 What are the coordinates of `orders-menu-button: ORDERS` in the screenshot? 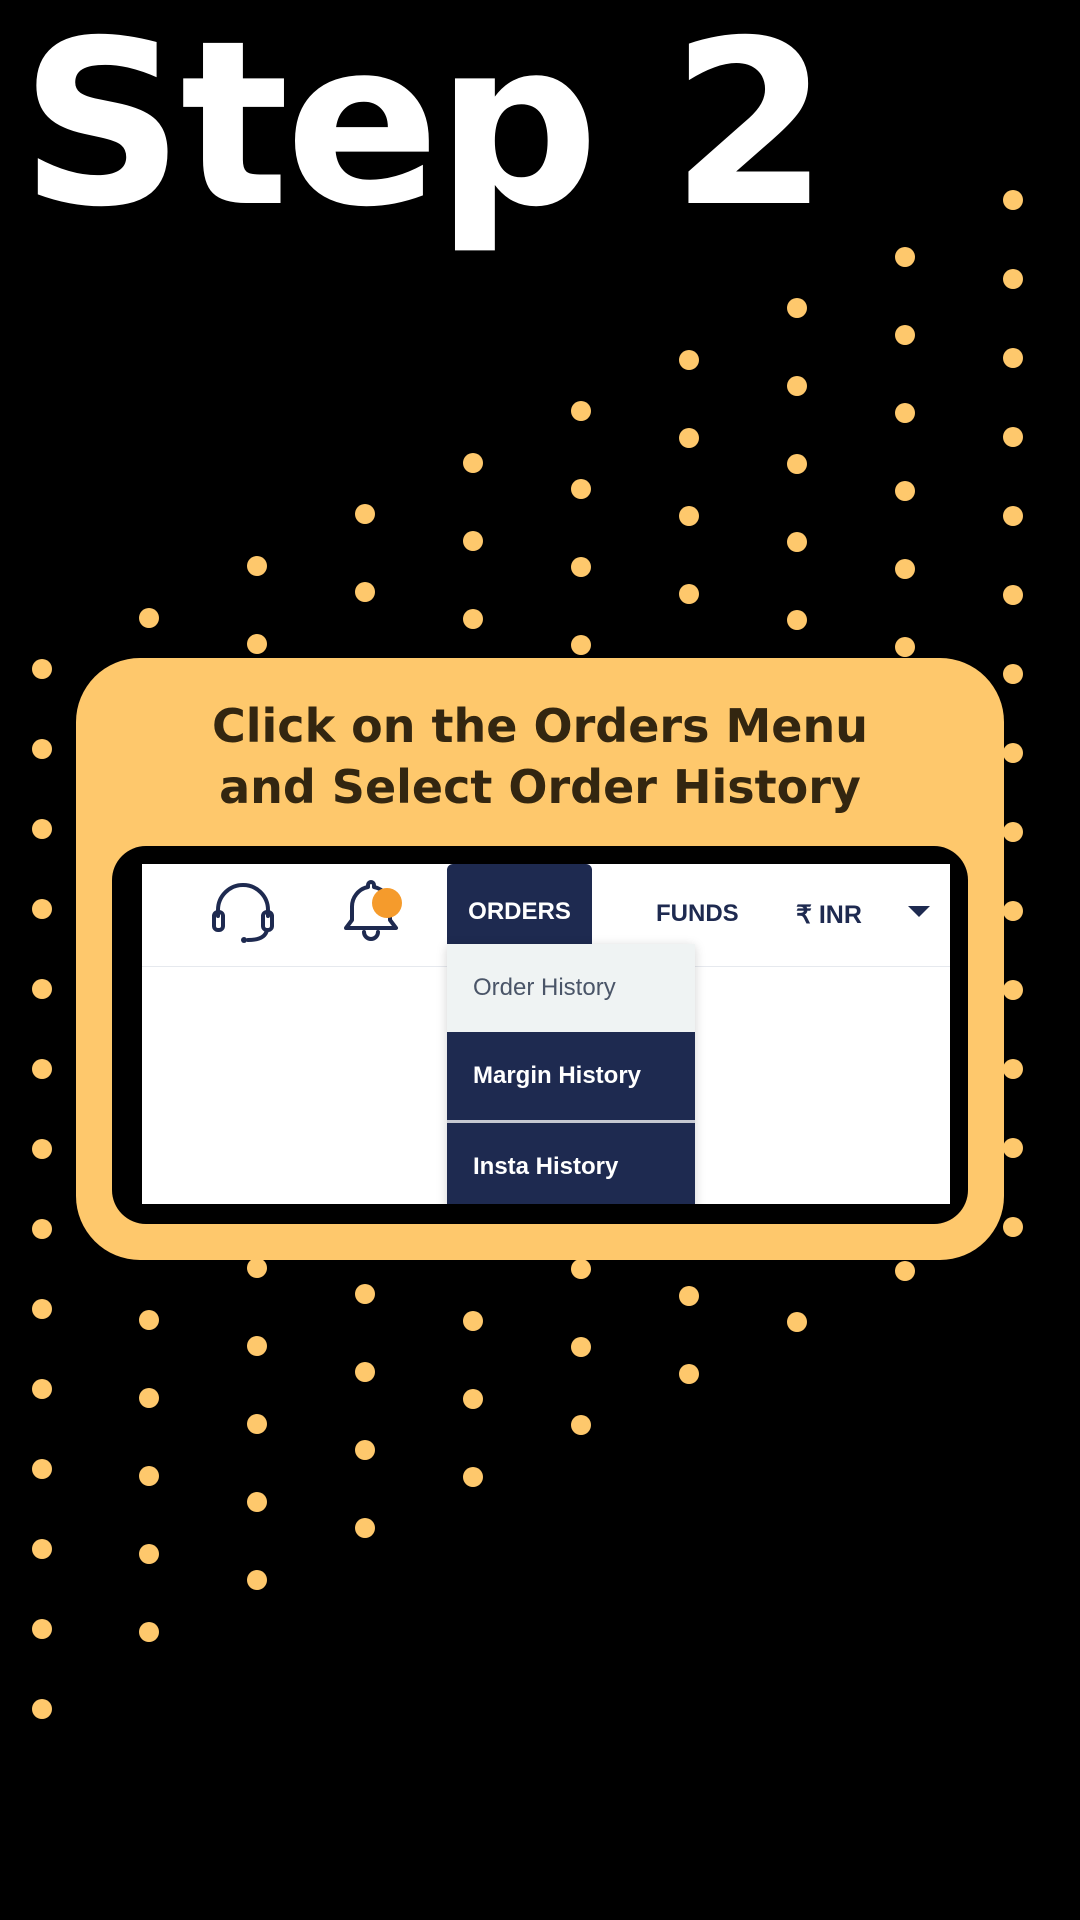 It's located at (519, 904).